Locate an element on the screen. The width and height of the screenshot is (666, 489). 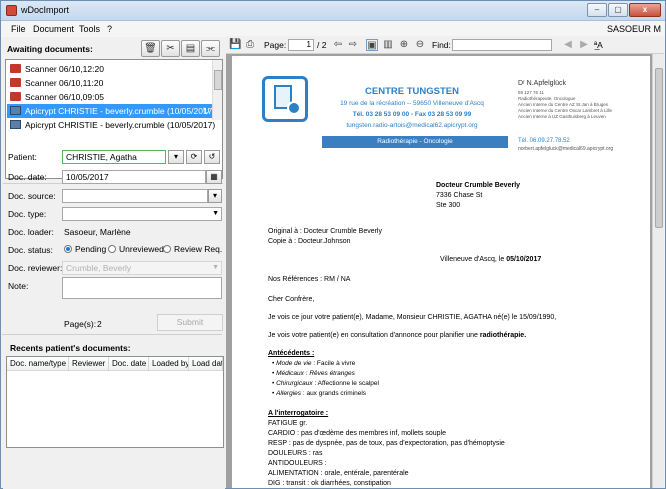
antecedent-key: Chirurgicaux is located at coordinates (294, 383).